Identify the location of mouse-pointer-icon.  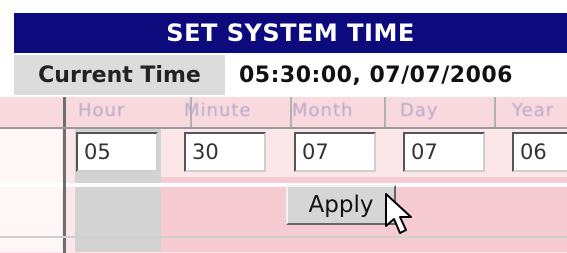
(398, 213).